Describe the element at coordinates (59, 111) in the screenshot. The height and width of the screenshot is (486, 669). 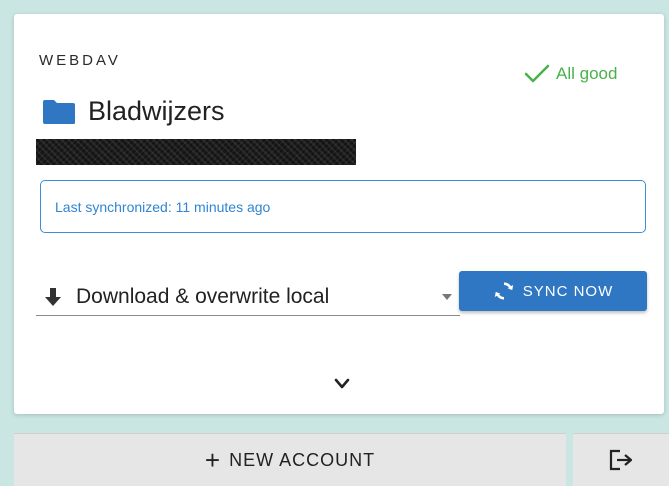
I see `folder-icon` at that location.